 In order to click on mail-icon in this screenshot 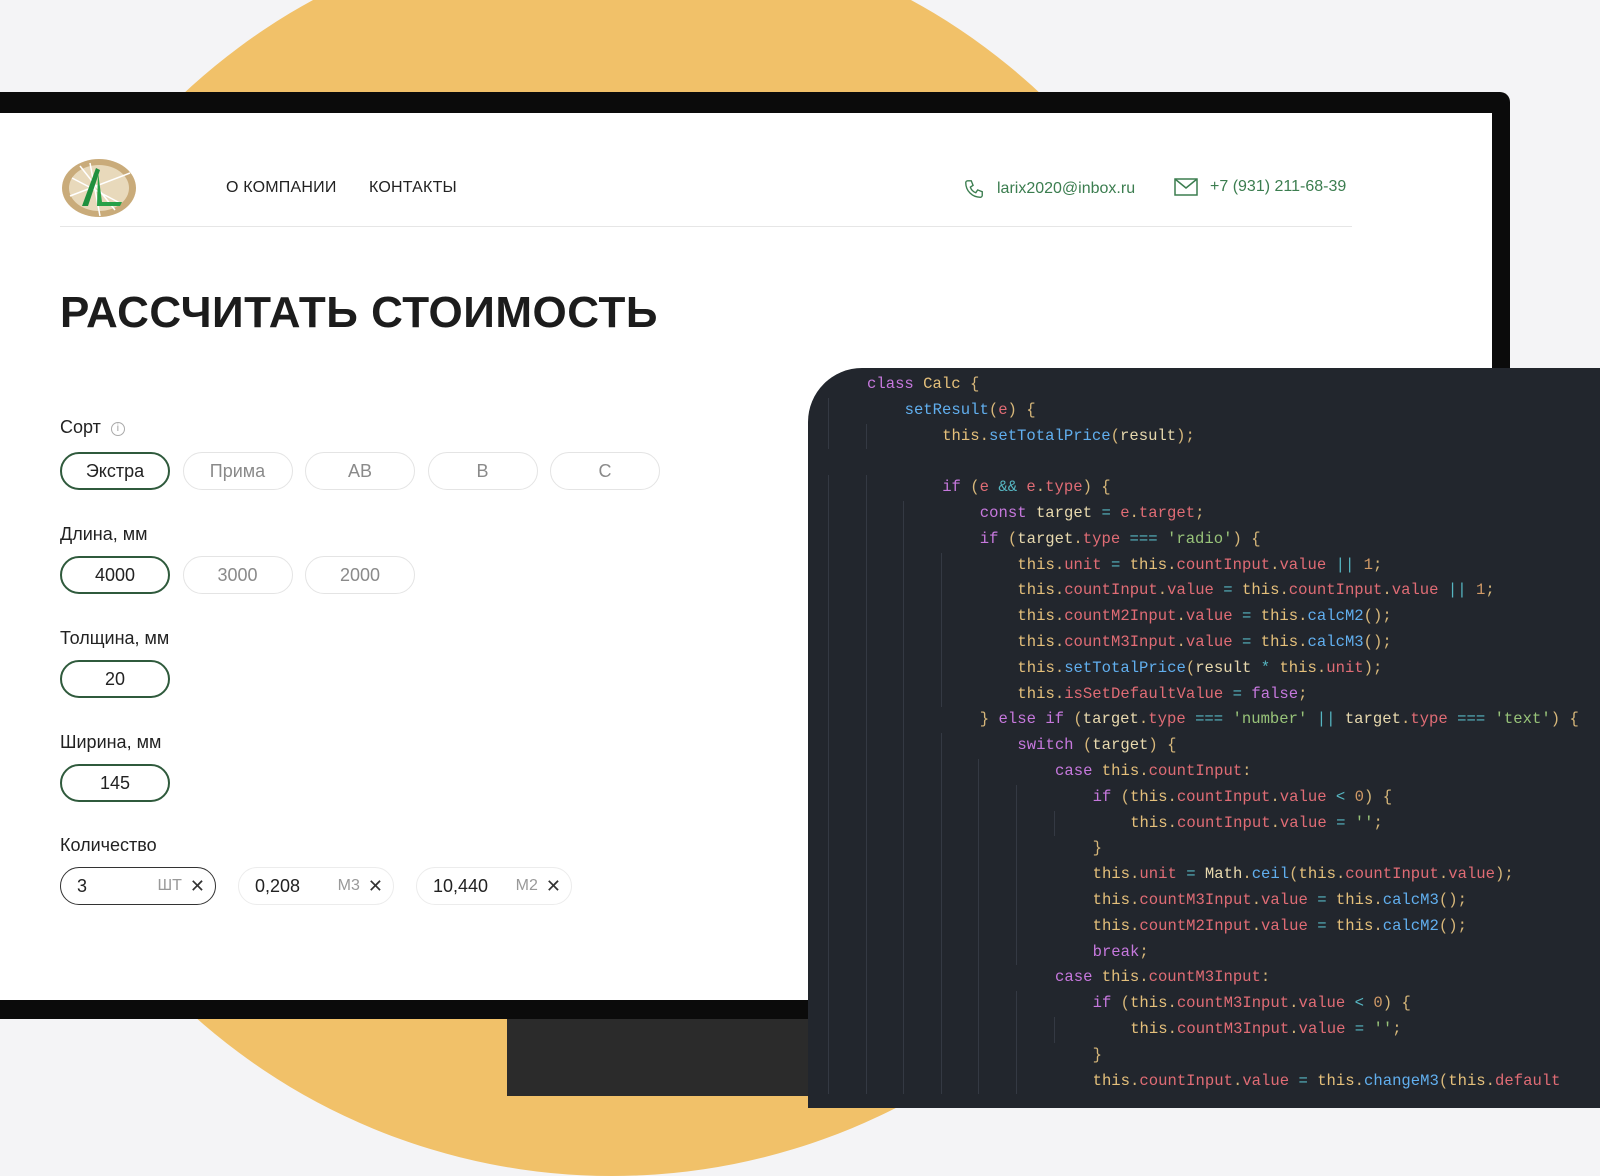, I will do `click(1186, 187)`.